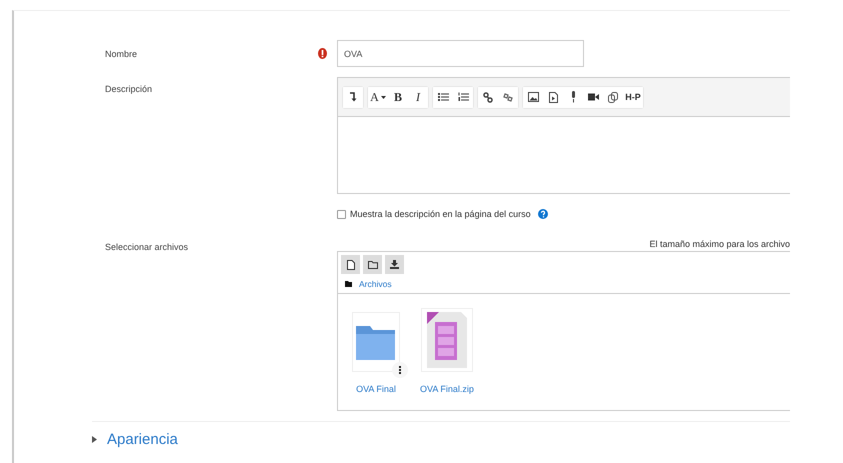  Describe the element at coordinates (121, 53) in the screenshot. I see `field-label: Nombre` at that location.